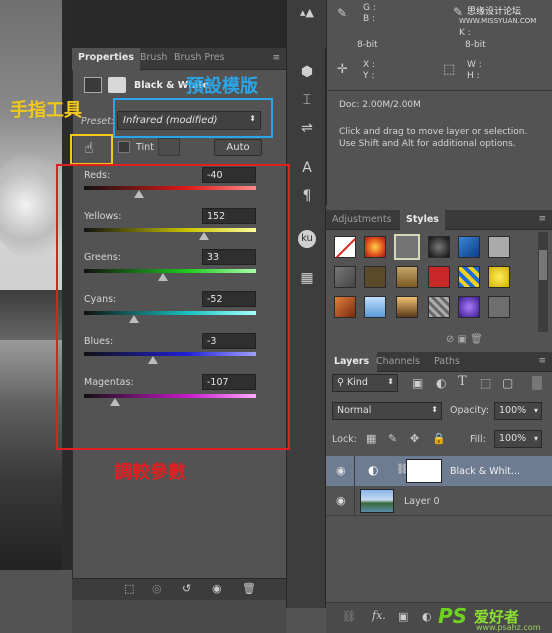  I want to click on new-adjustment-icon: ◐, so click(427, 616).